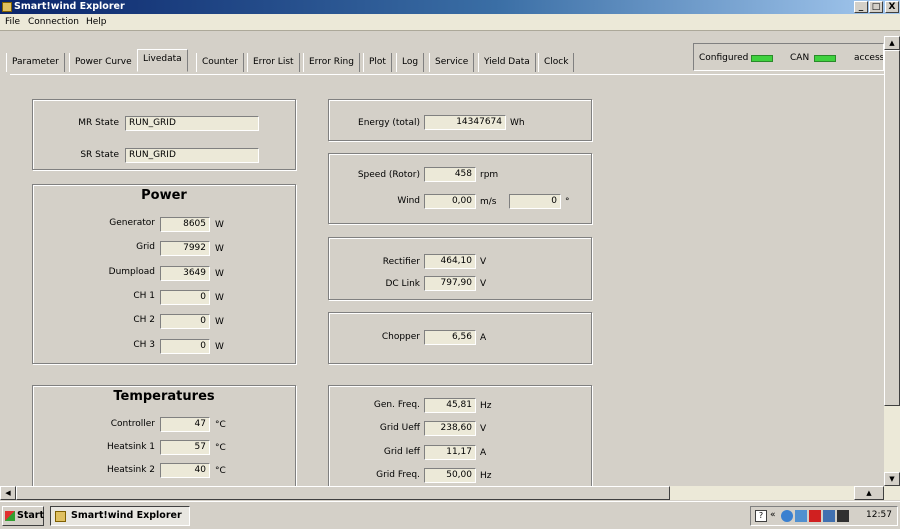  Describe the element at coordinates (483, 338) in the screenshot. I see `chopper-unit: A` at that location.